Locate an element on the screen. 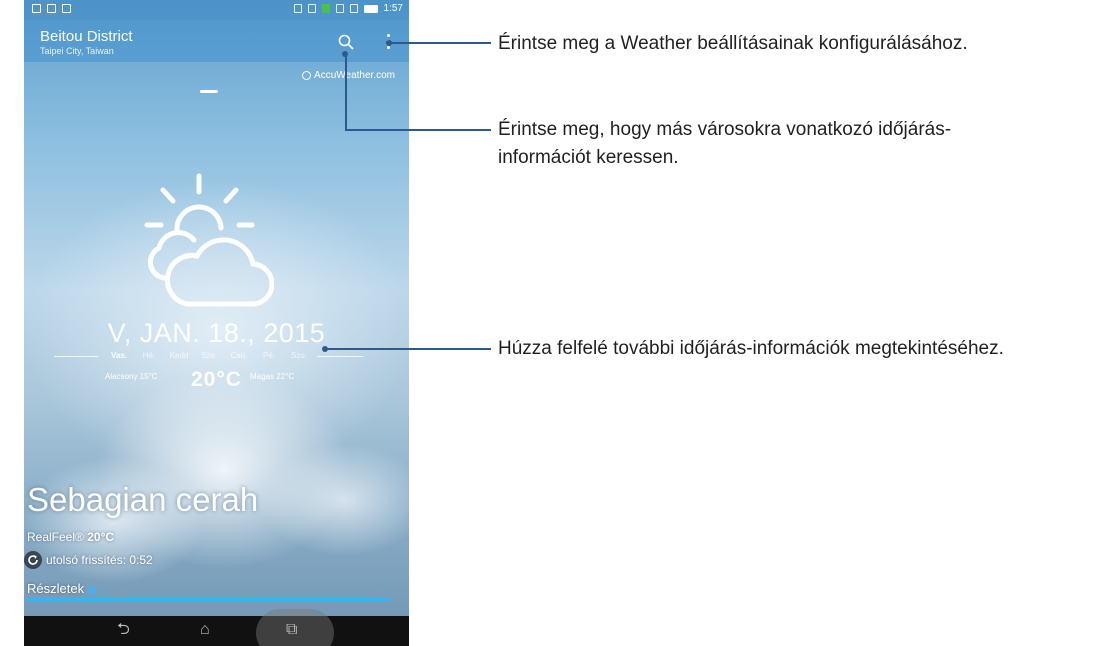 The image size is (1111, 646). status-bar: 1:57 is located at coordinates (216, 10).